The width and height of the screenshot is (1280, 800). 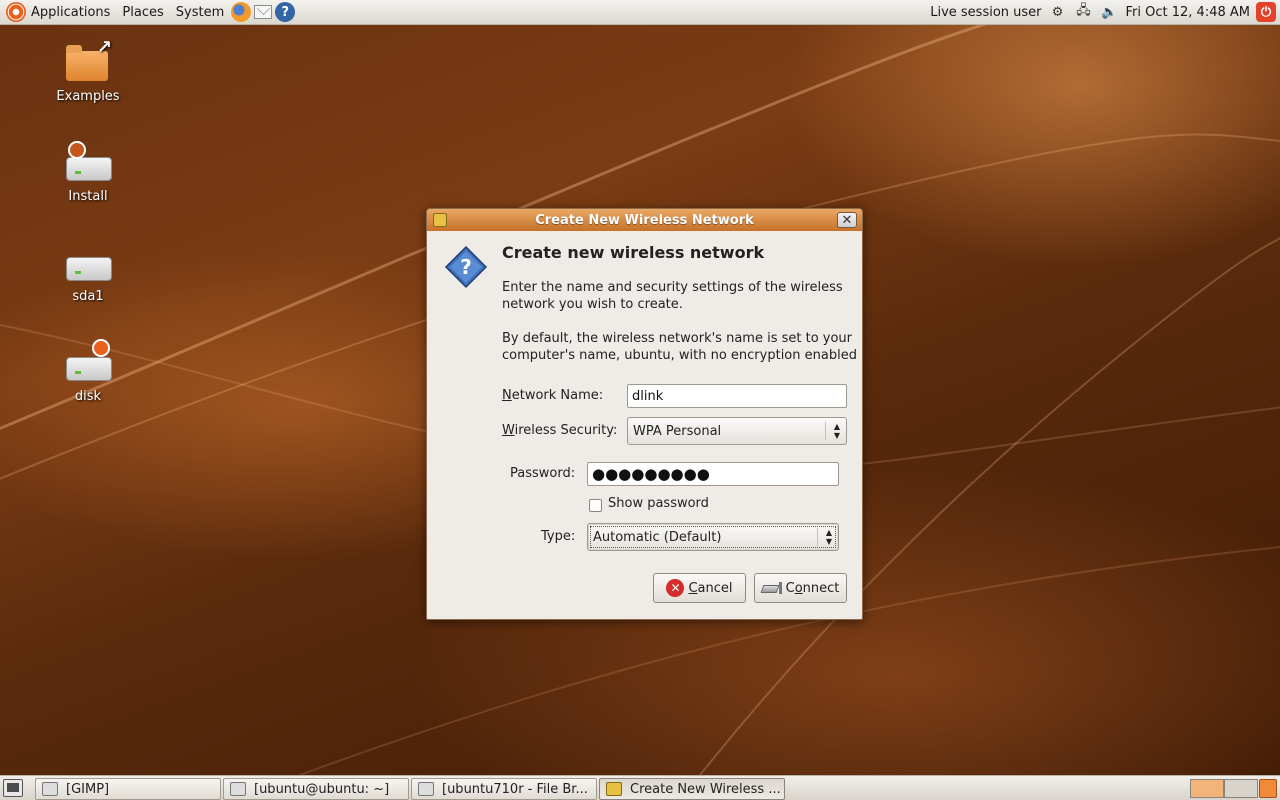 What do you see at coordinates (16, 12) in the screenshot?
I see `ubuntu-logo-icon` at bounding box center [16, 12].